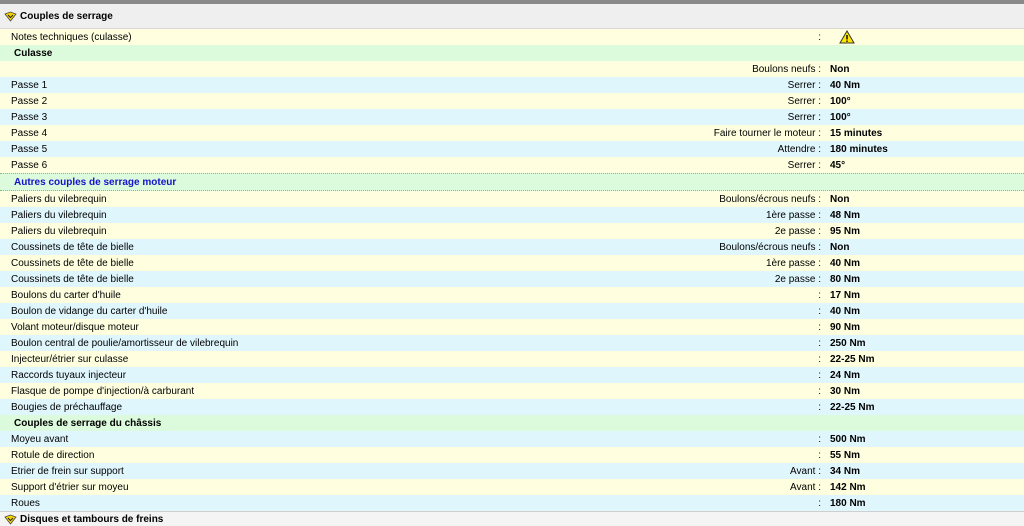 The height and width of the screenshot is (526, 1024). I want to click on row-label: Injecteur/étrier sur culasse, so click(70, 359).